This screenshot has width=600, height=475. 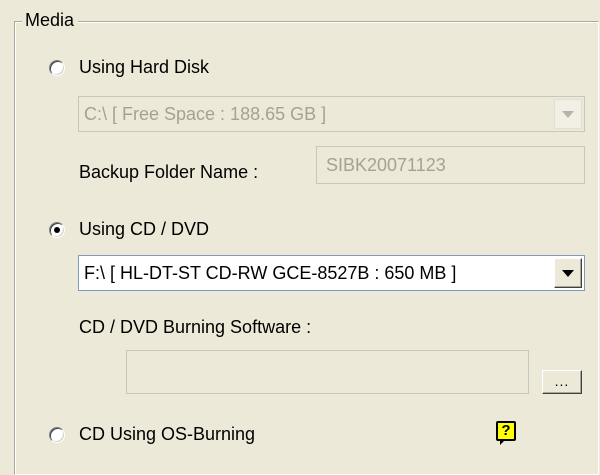 I want to click on backup-folder-value: SIBK20071123, so click(x=386, y=165).